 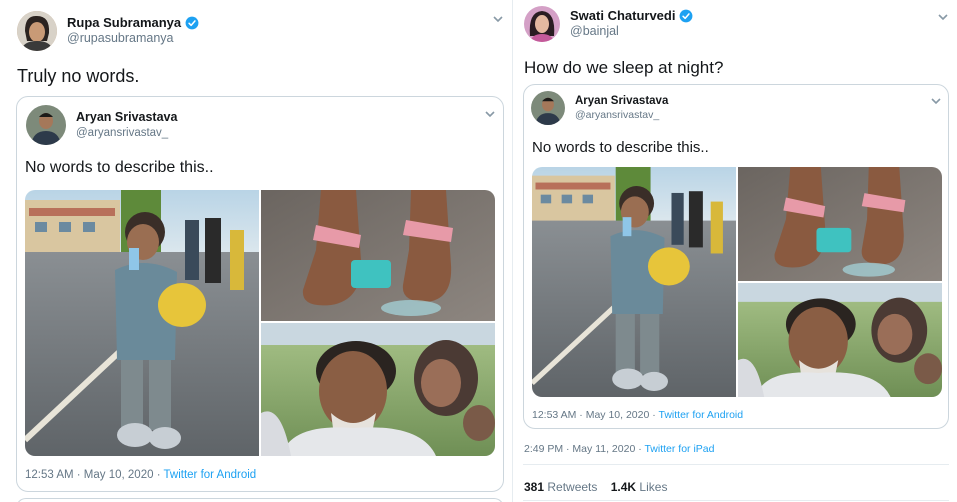 What do you see at coordinates (631, 32) in the screenshot?
I see `author-handle: @bainjal` at bounding box center [631, 32].